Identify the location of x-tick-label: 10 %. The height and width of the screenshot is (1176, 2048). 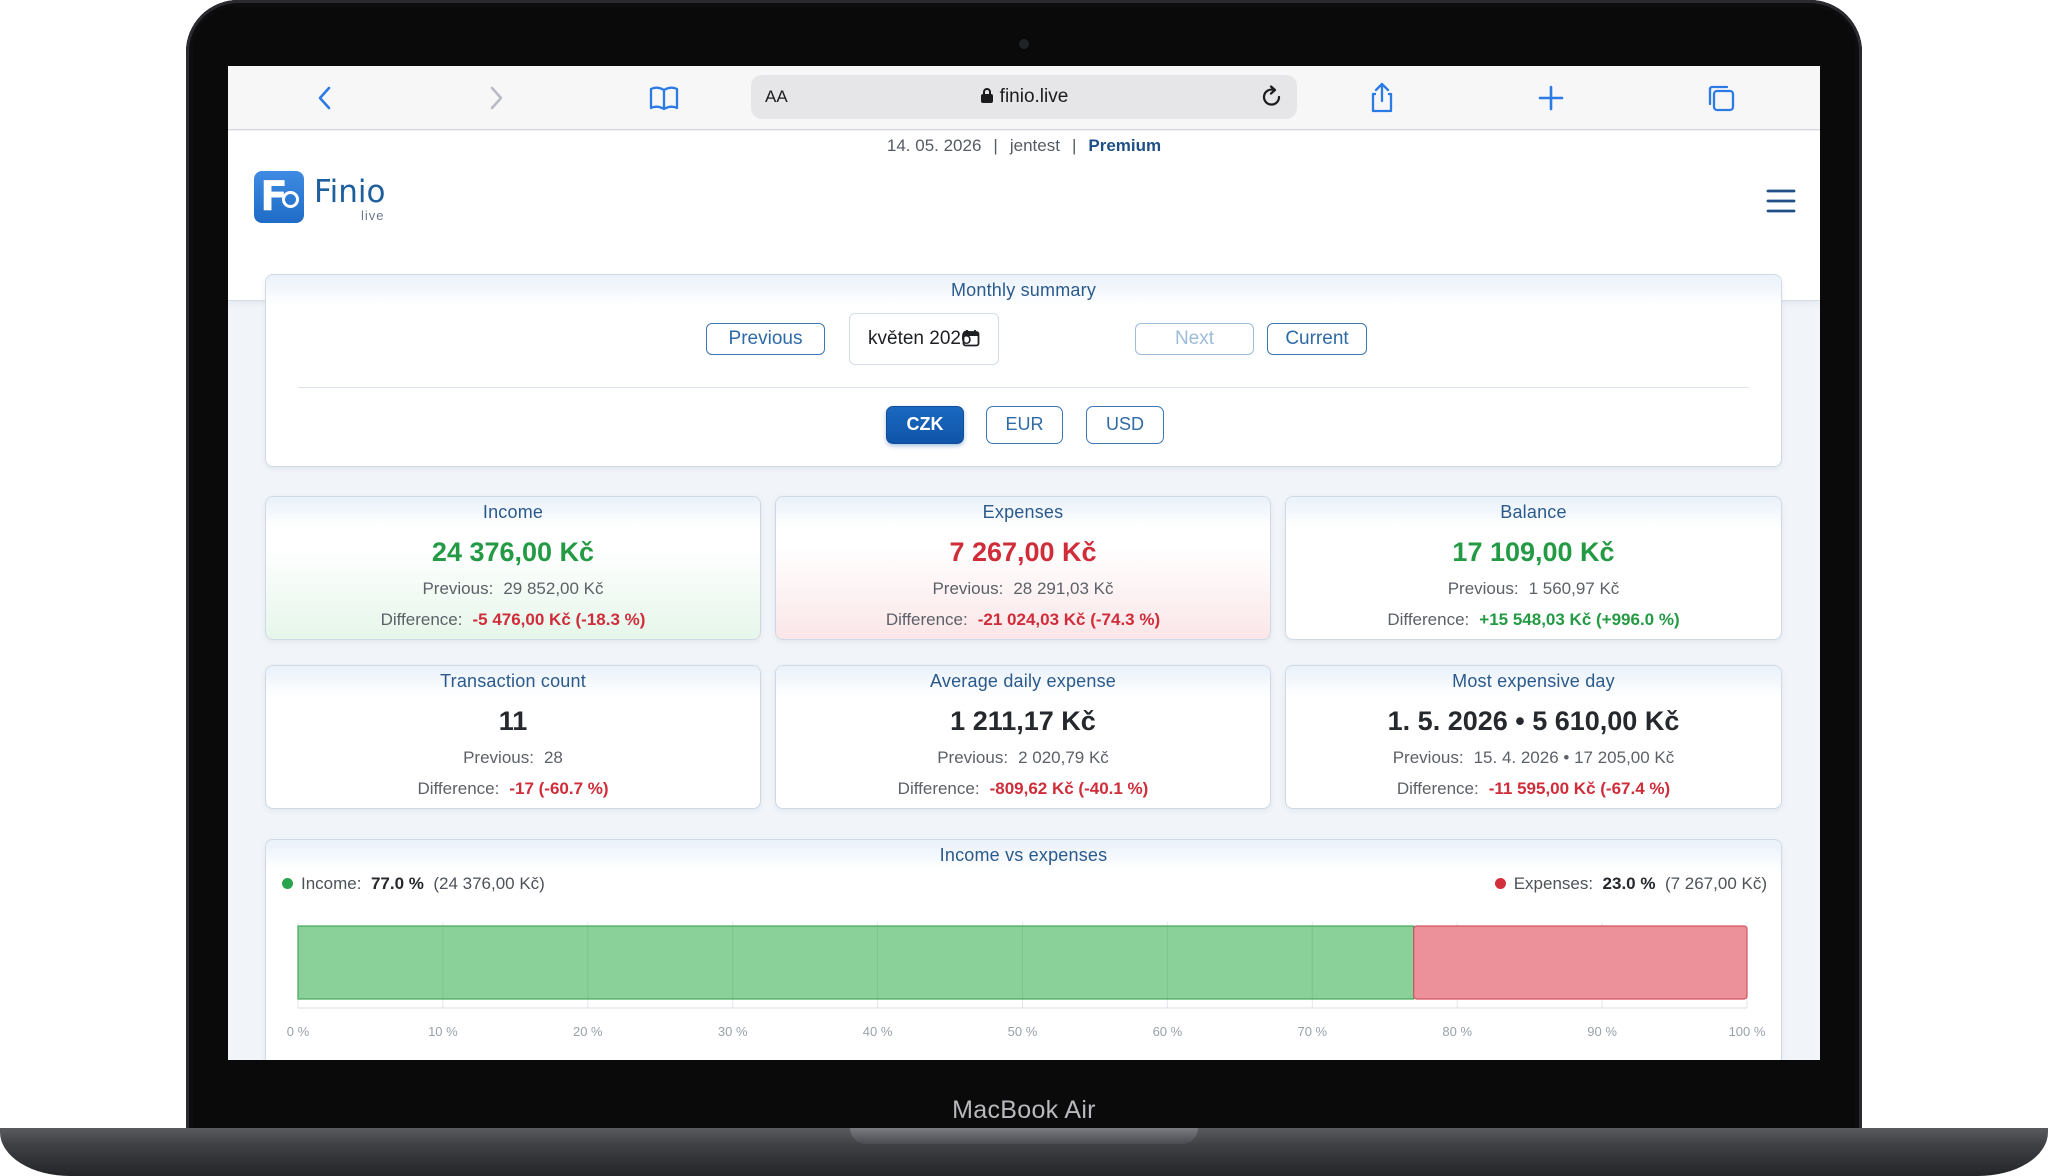
(443, 1031).